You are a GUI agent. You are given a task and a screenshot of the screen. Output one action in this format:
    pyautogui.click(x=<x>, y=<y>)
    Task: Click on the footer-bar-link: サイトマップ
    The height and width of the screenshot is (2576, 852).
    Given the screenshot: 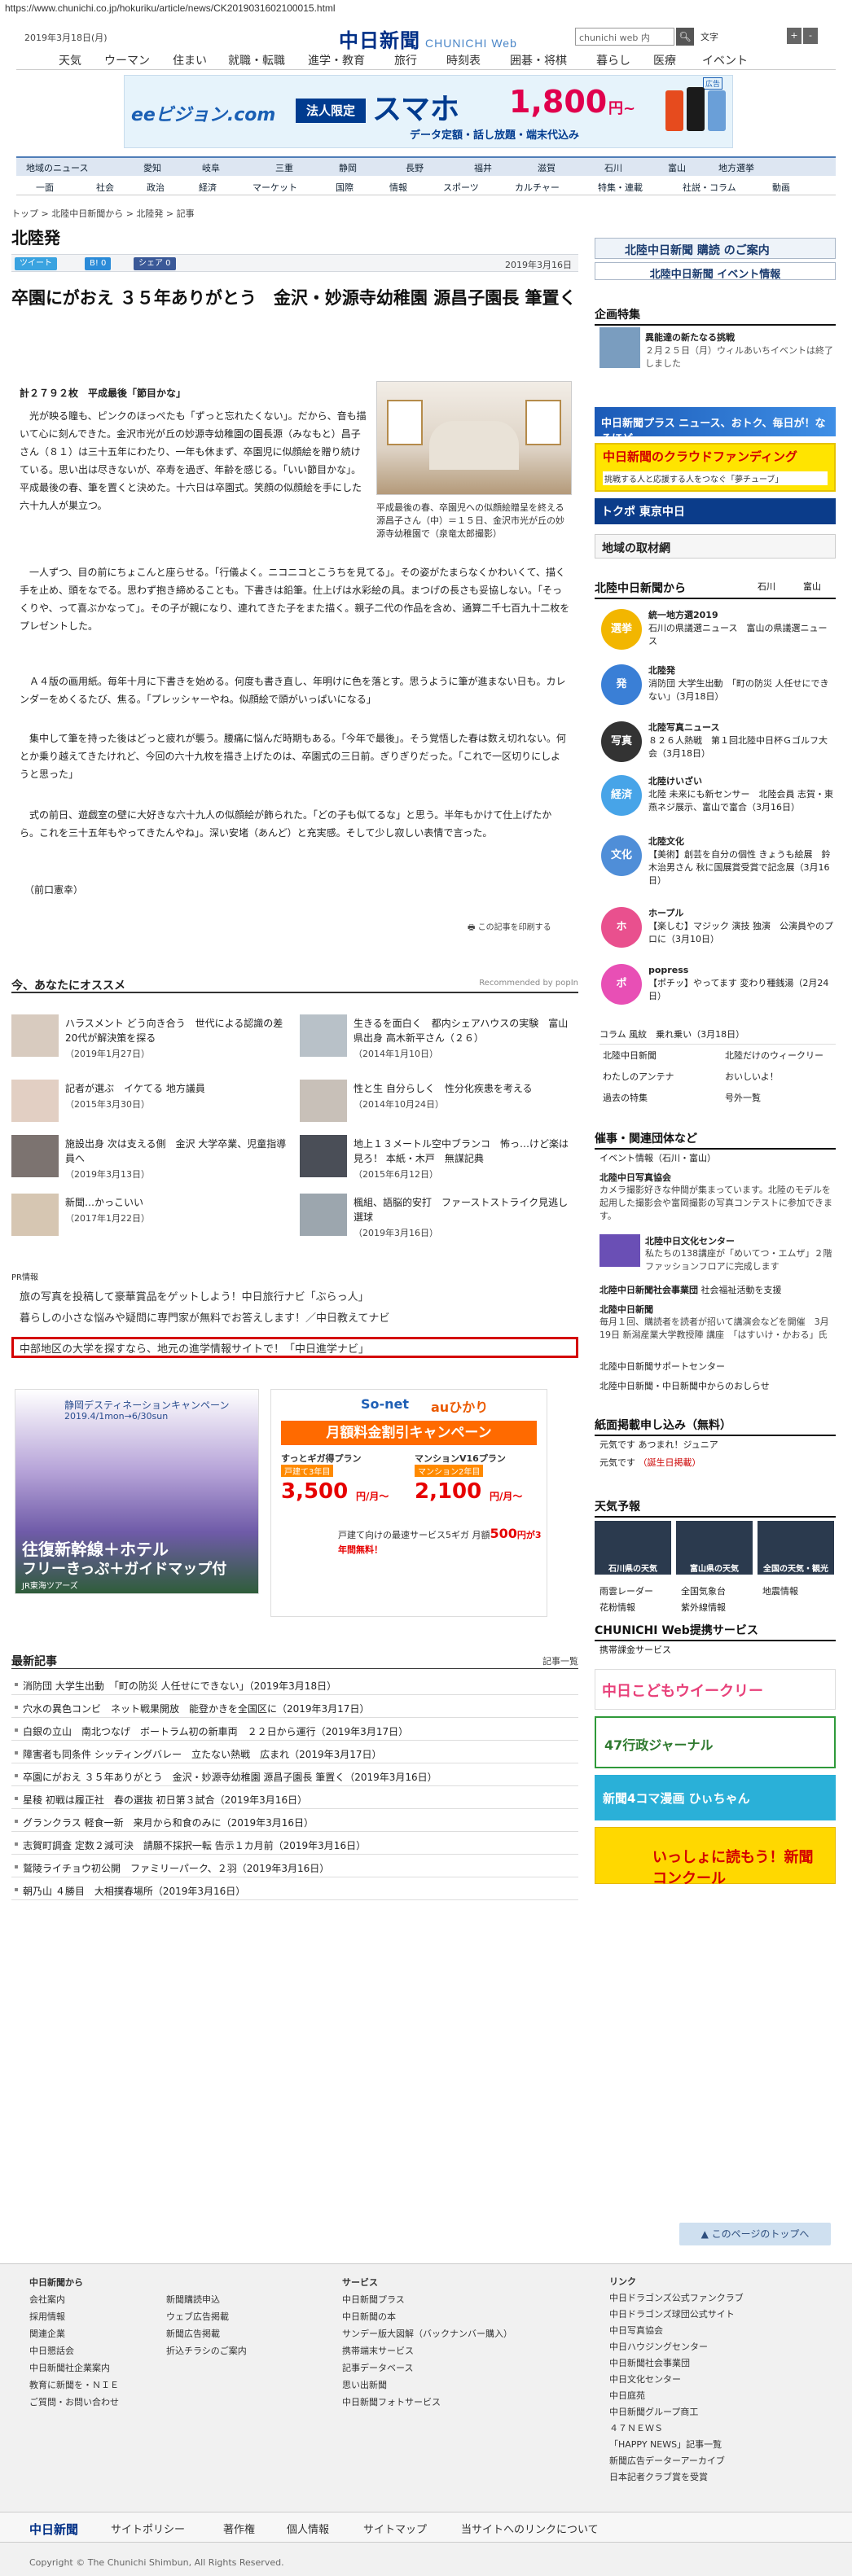 What is the action you would take?
    pyautogui.click(x=395, y=2528)
    